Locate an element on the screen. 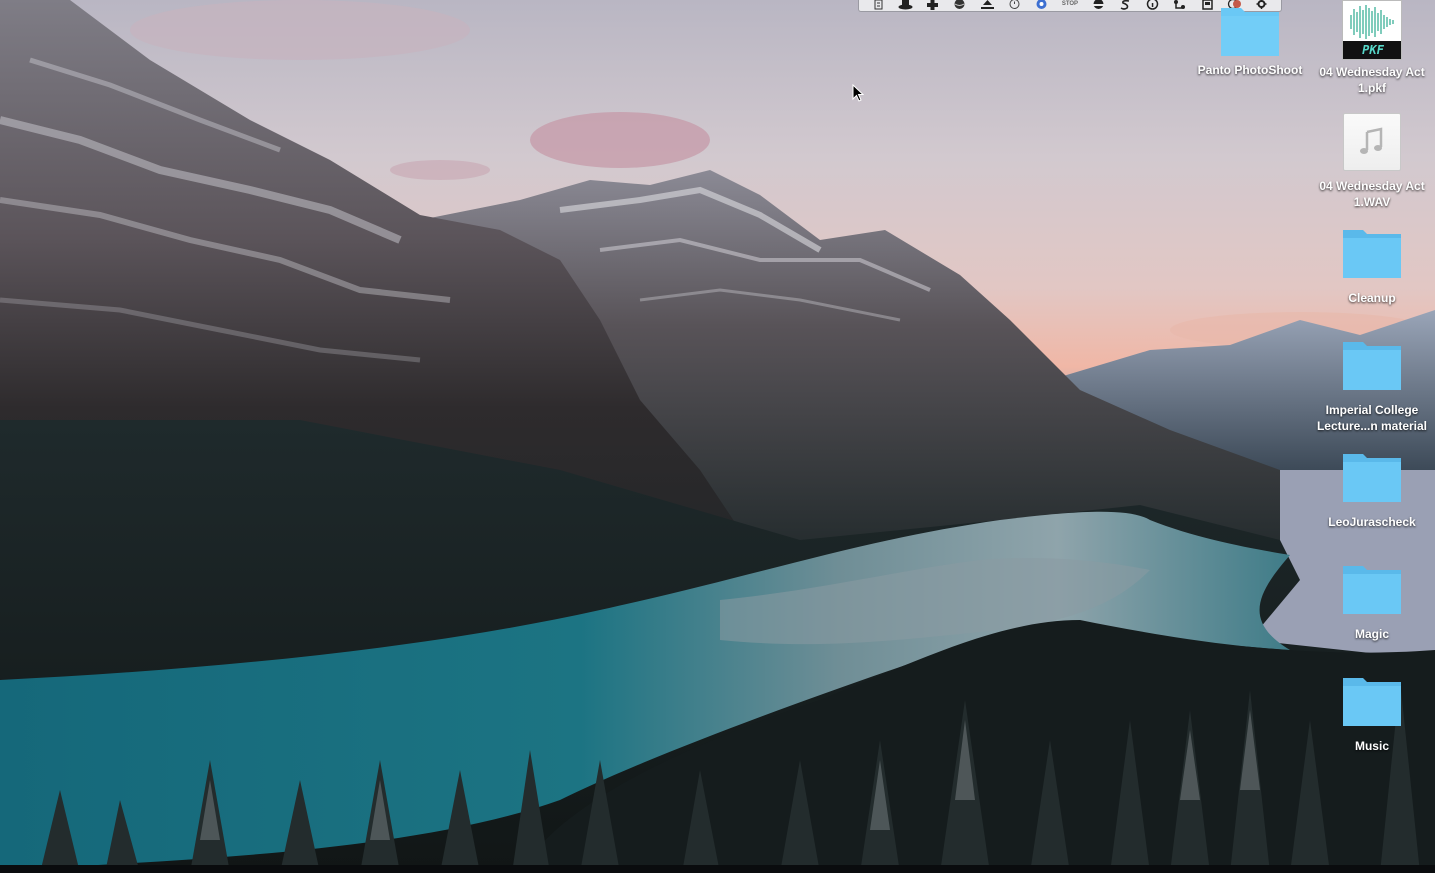  desktop-item-label: Music is located at coordinates (1371, 746).